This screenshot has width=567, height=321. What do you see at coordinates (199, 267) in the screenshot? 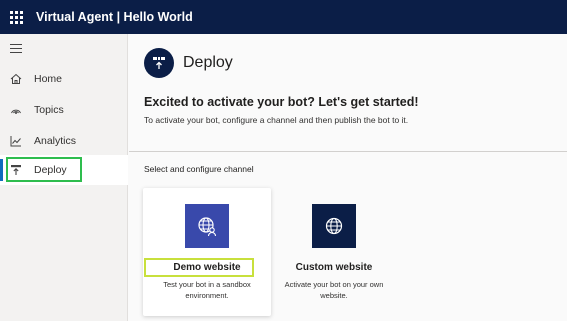
I see `demo-website-highlight-box` at bounding box center [199, 267].